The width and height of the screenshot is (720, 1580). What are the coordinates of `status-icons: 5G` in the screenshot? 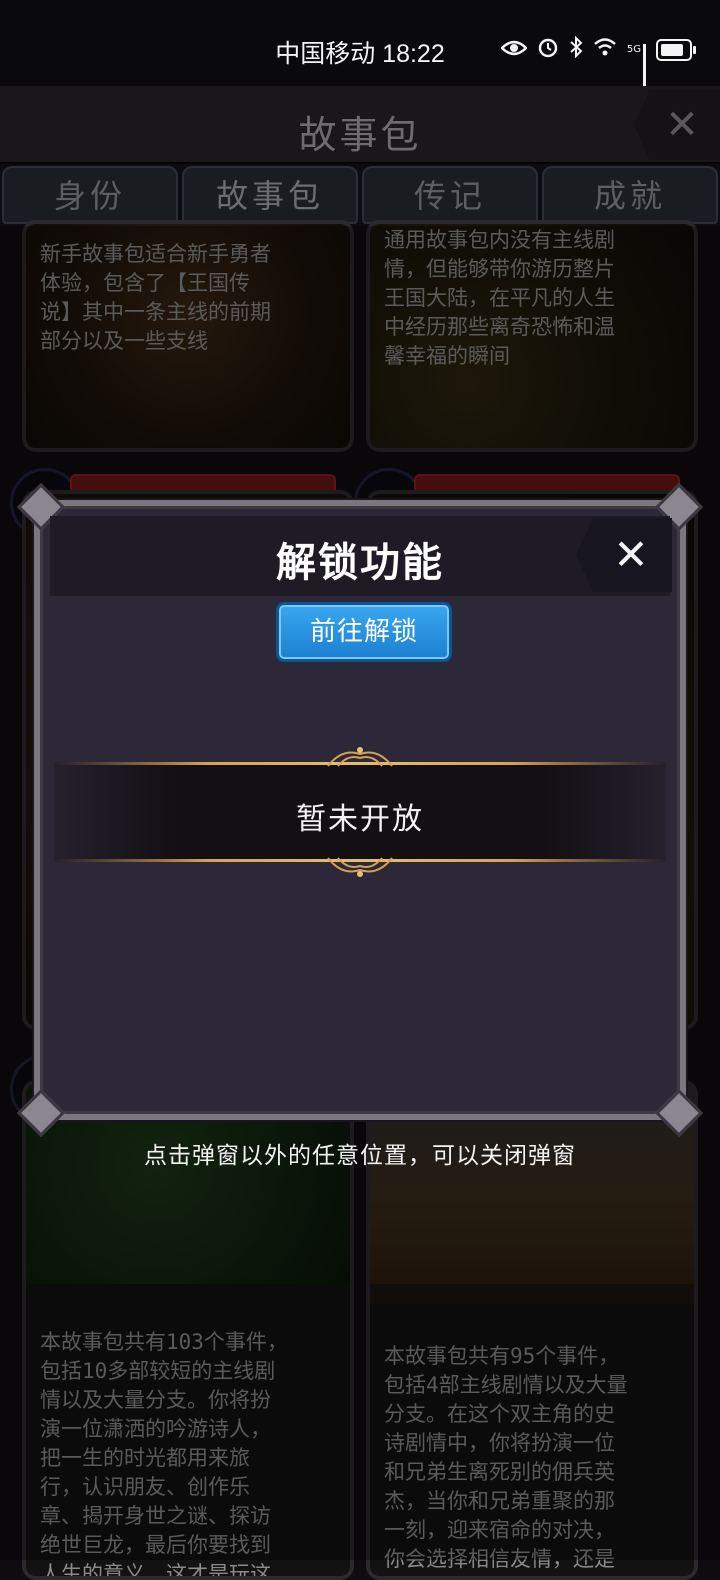 It's located at (598, 62).